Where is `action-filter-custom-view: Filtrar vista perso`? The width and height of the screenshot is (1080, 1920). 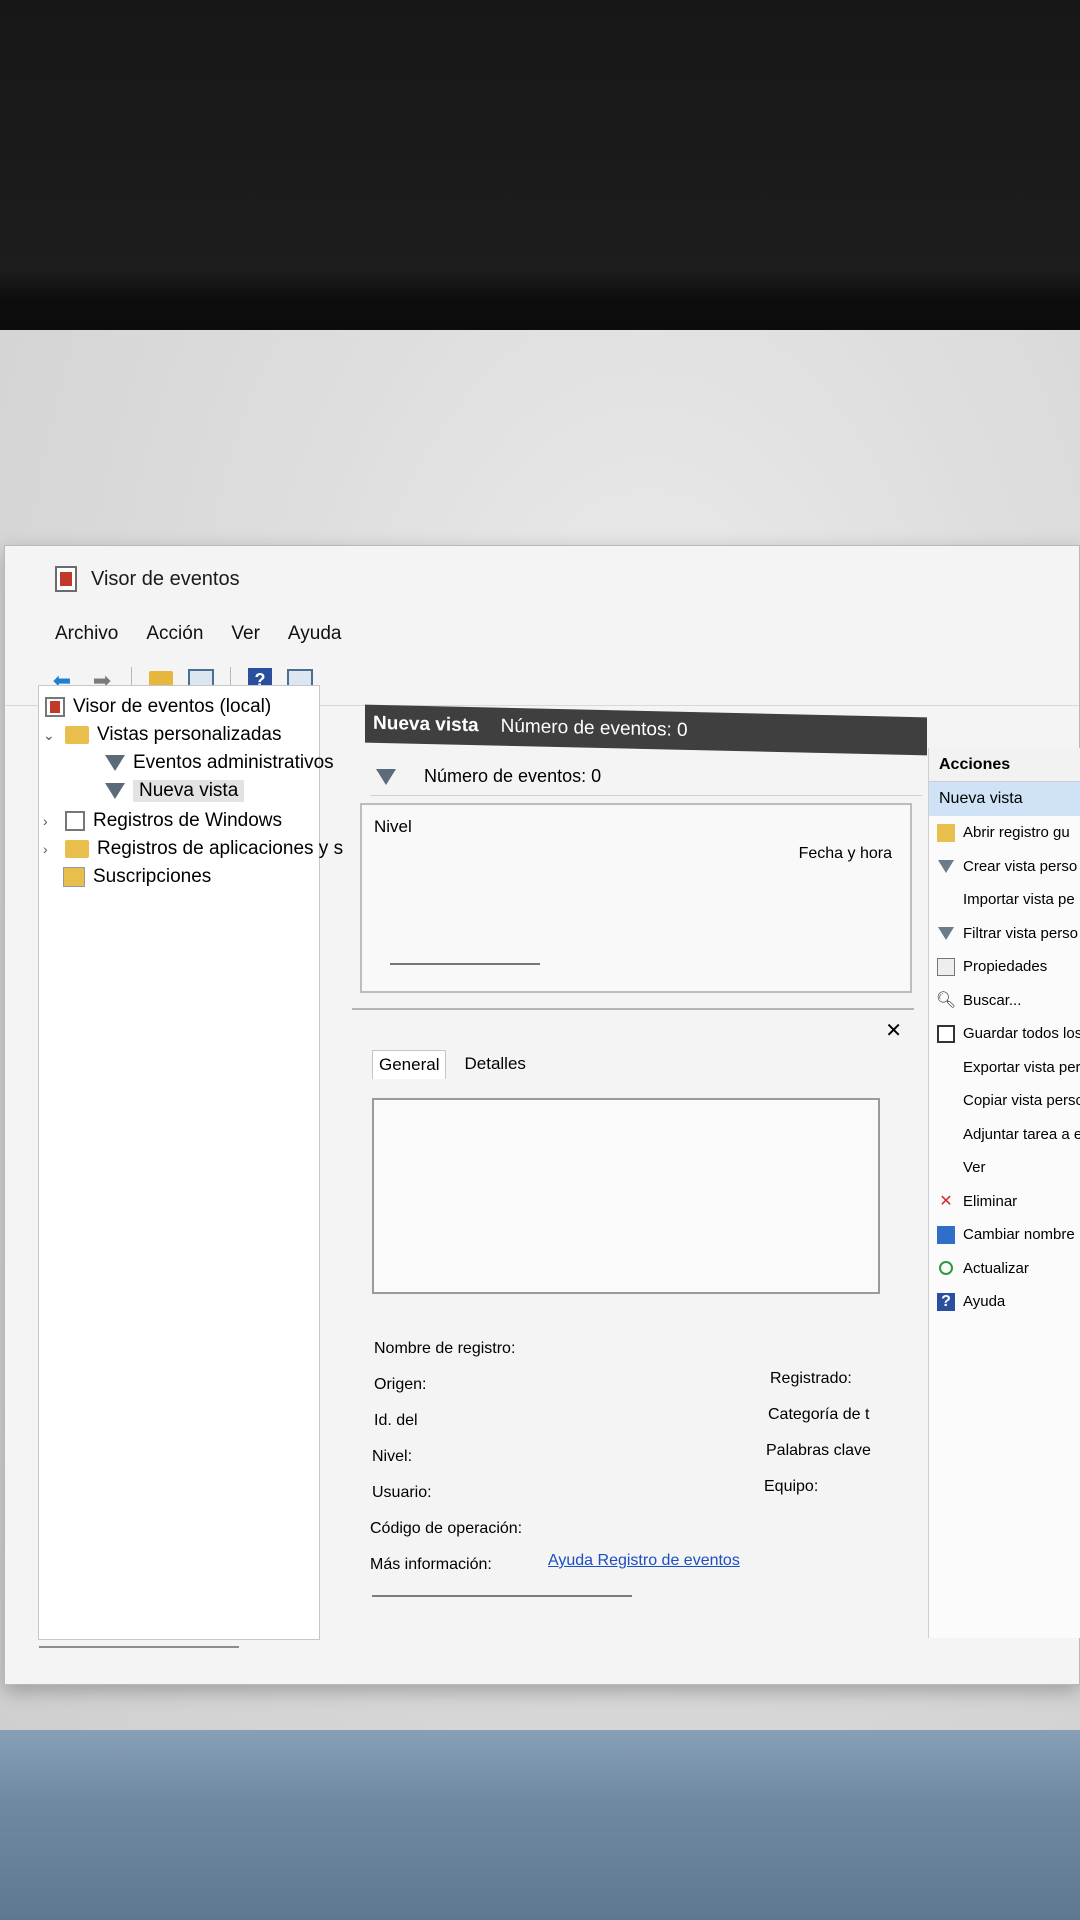
action-filter-custom-view: Filtrar vista perso is located at coordinates (1004, 934).